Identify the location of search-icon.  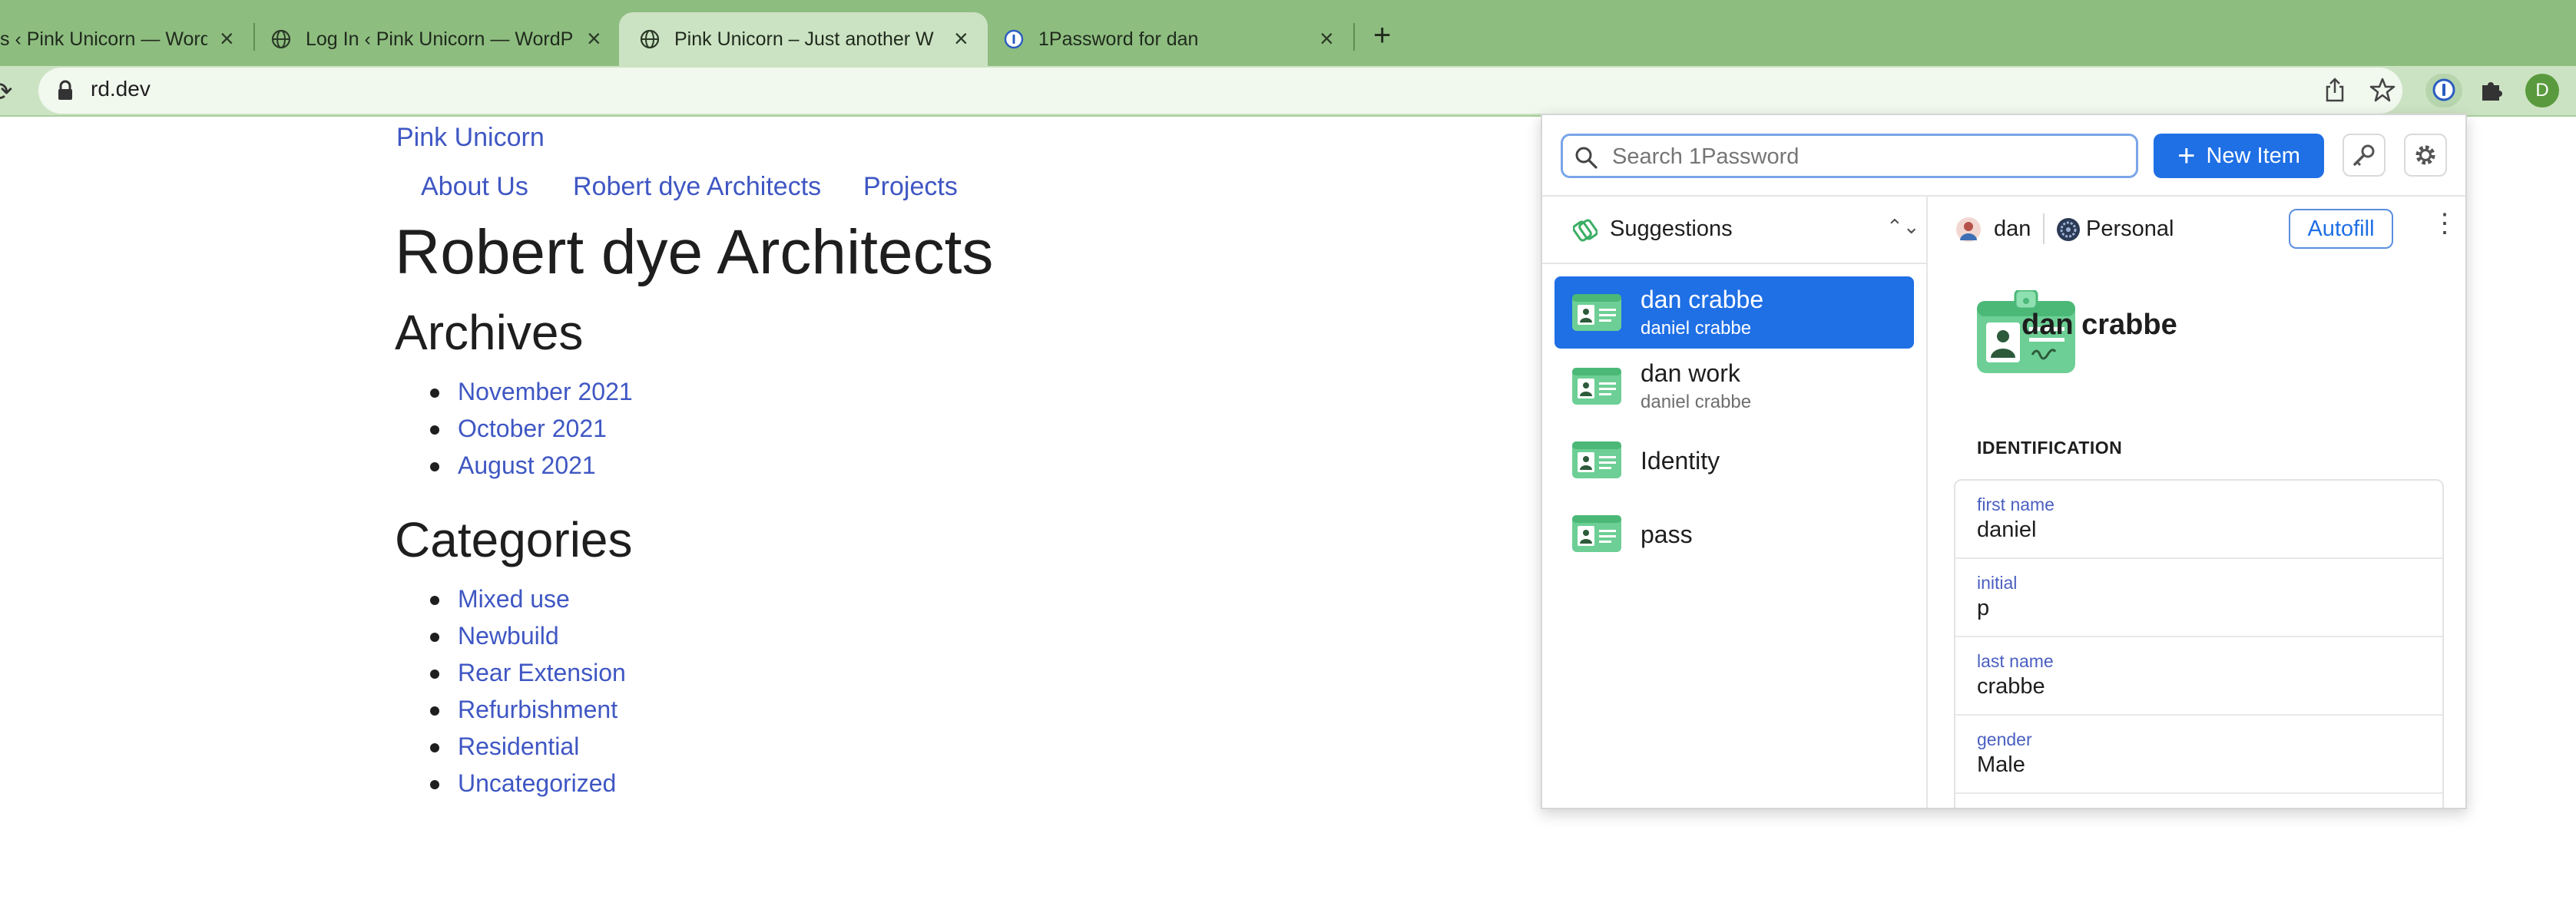
(1586, 158).